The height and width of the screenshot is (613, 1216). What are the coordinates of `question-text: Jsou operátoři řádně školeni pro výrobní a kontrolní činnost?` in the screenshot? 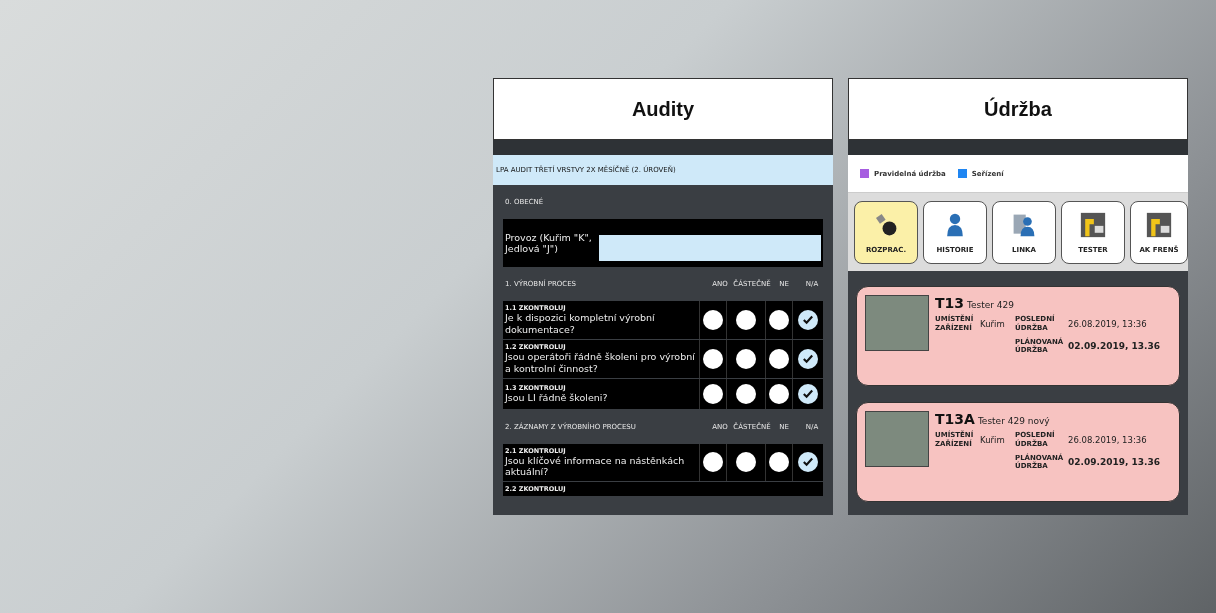 It's located at (600, 362).